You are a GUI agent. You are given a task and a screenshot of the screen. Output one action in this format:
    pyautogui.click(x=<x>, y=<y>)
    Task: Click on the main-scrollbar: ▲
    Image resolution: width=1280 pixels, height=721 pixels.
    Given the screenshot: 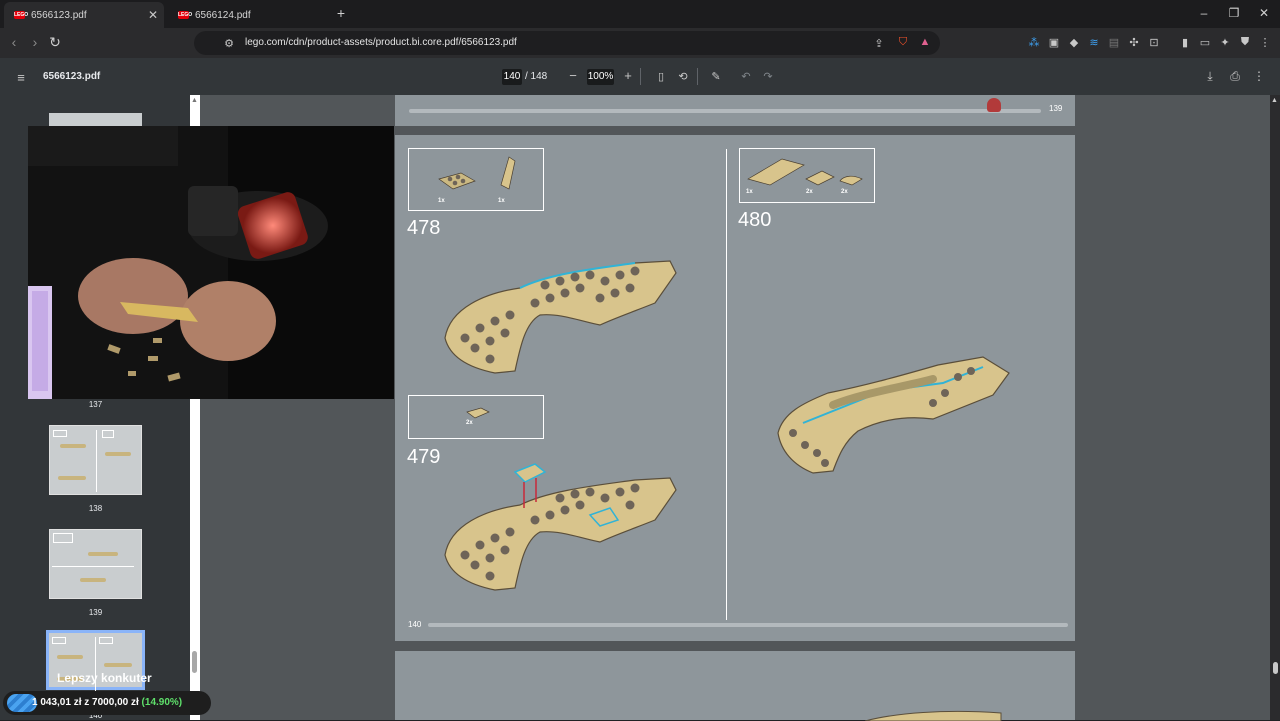 What is the action you would take?
    pyautogui.click(x=1275, y=407)
    